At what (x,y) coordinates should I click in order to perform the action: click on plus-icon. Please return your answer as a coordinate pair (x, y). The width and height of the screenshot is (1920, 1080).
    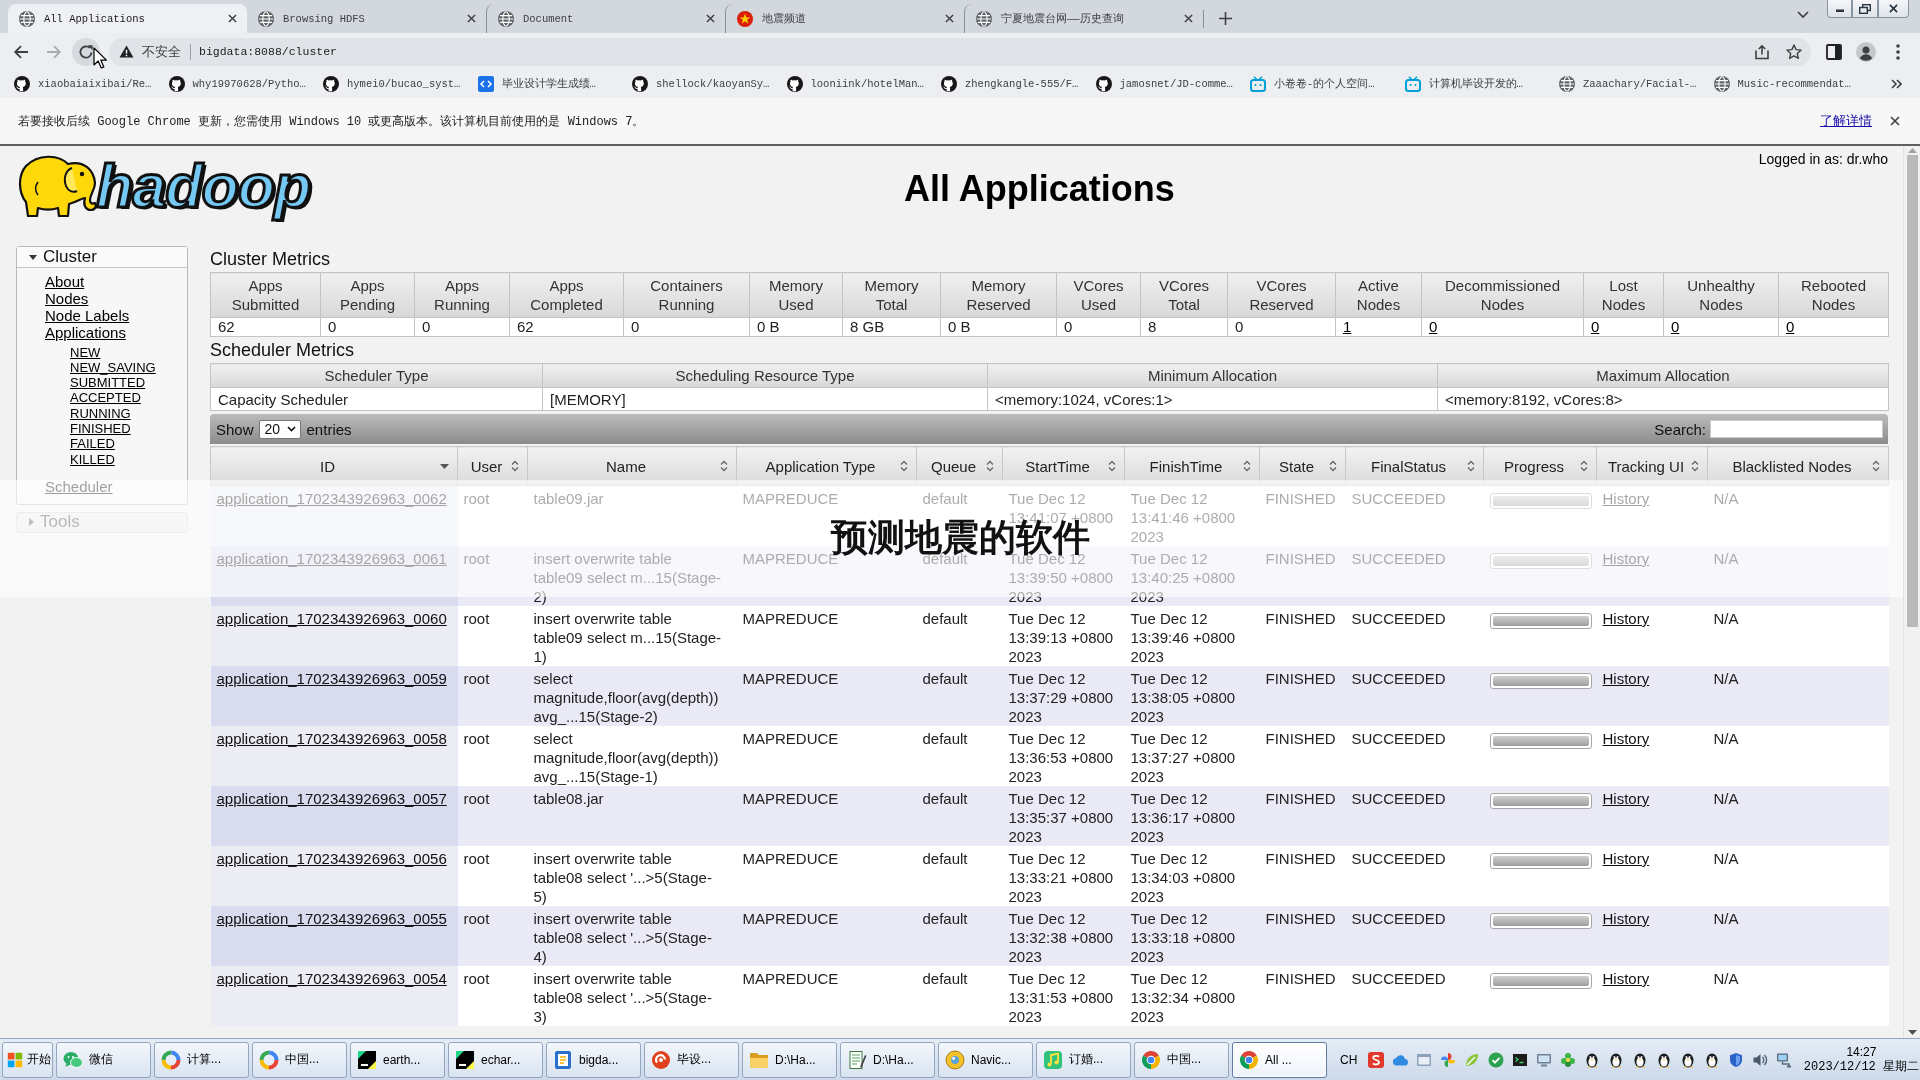
    Looking at the image, I should click on (1225, 18).